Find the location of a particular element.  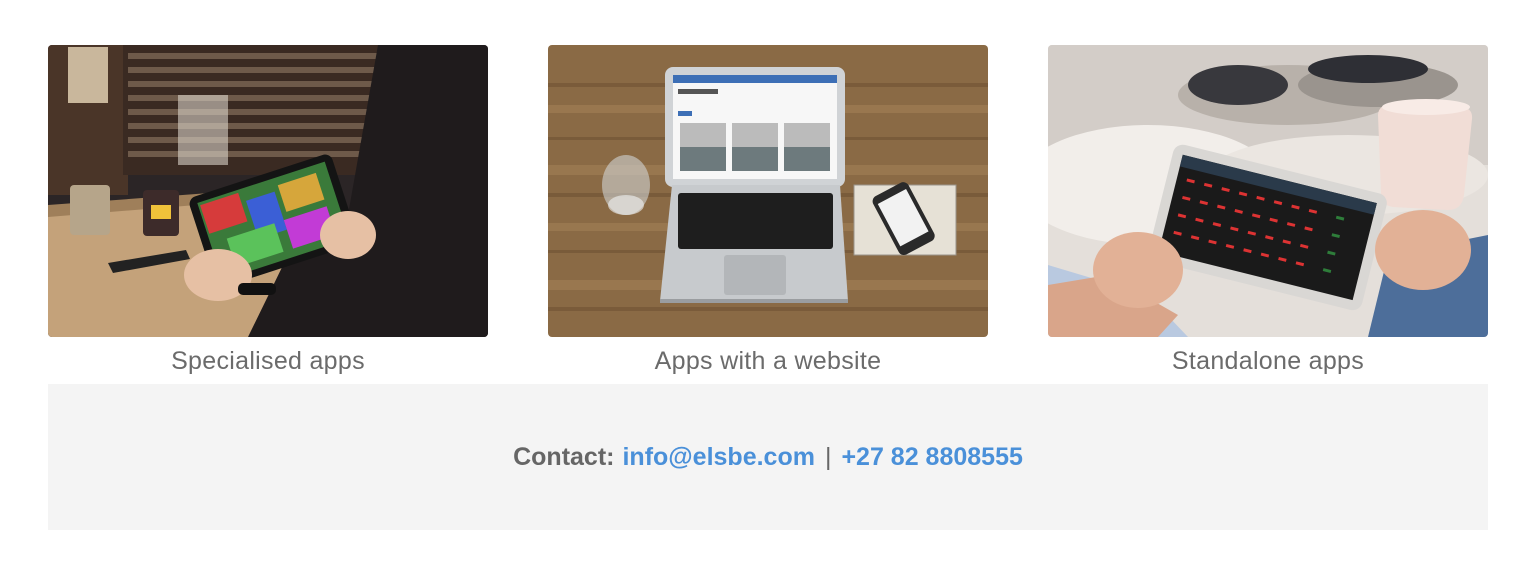

tablet-scanner-photo is located at coordinates (1268, 191).